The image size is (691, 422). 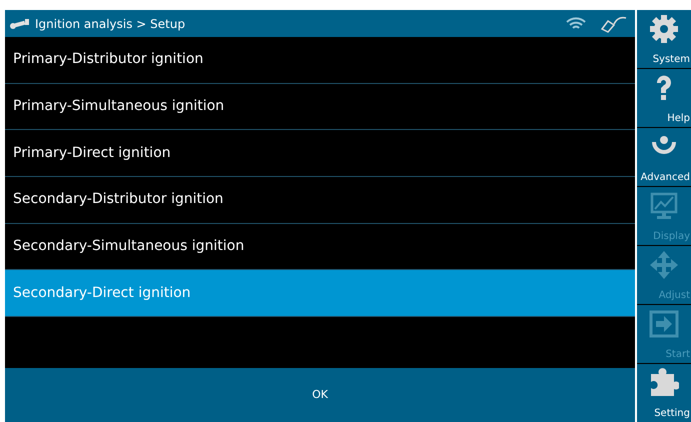 What do you see at coordinates (110, 24) in the screenshot?
I see `window-title: Ignition analysis > Setup` at bounding box center [110, 24].